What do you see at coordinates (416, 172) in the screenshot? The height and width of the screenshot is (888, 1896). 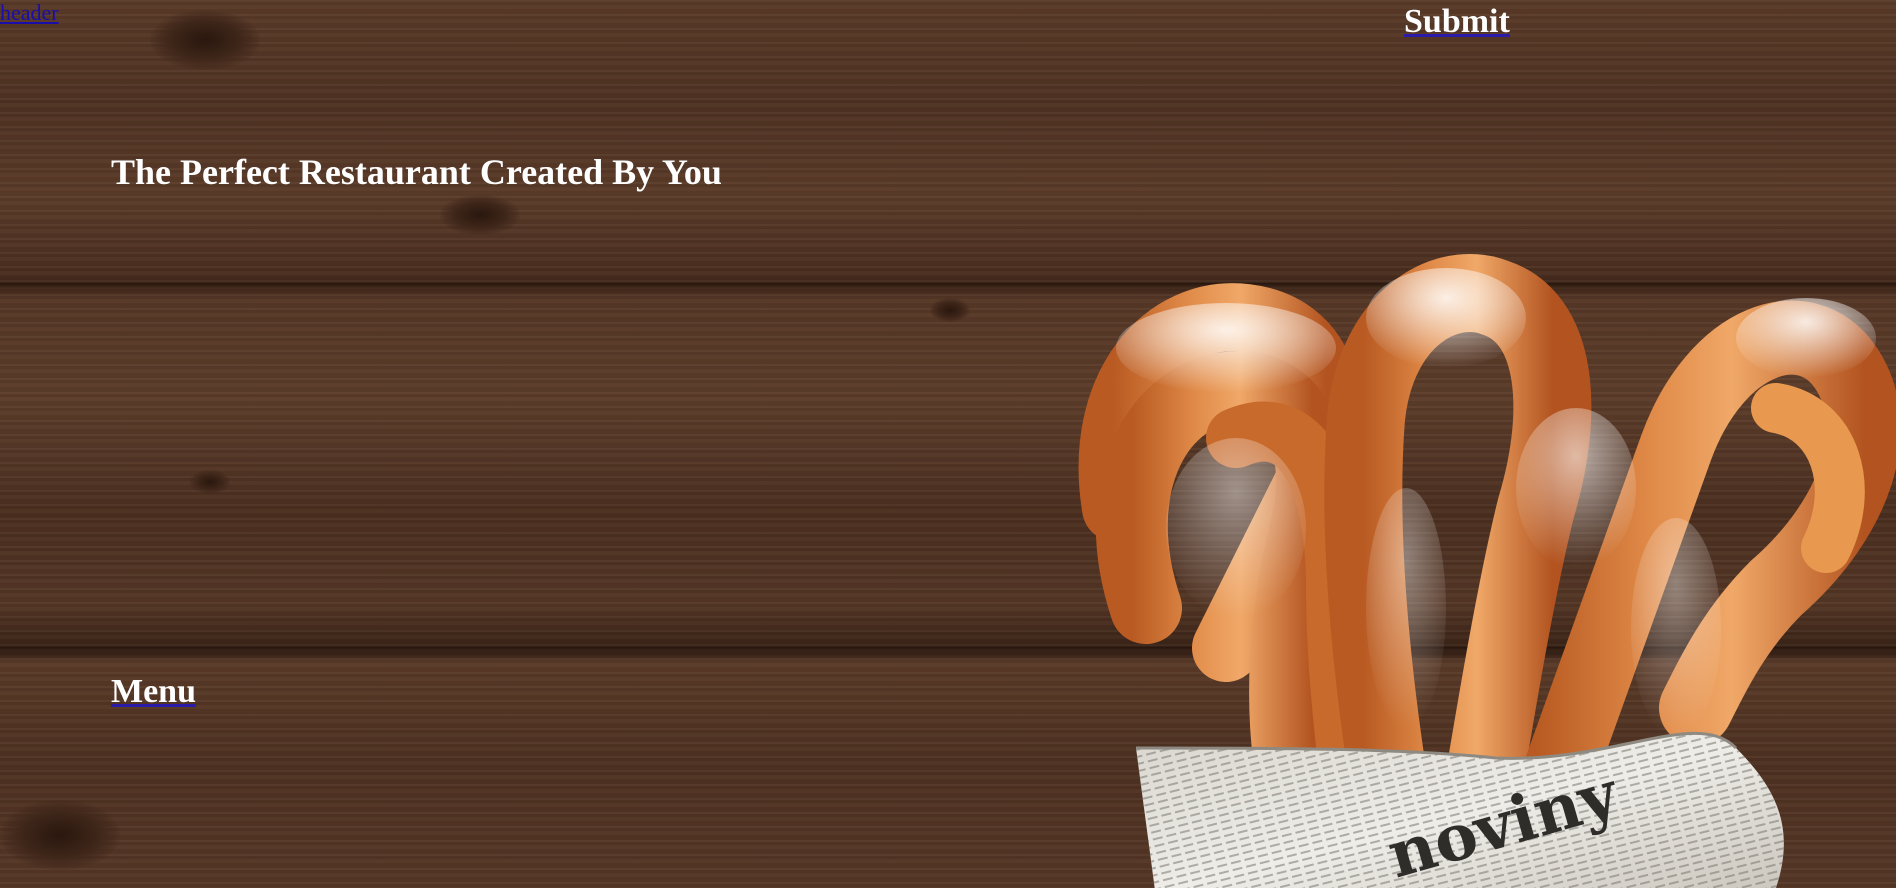 I see `hero-title: The Perfect Restaurant Created By You` at bounding box center [416, 172].